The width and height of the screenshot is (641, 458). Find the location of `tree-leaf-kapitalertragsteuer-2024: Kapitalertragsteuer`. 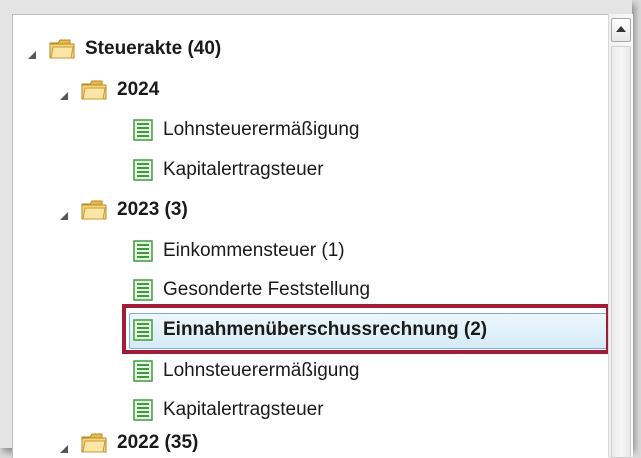

tree-leaf-kapitalertragsteuer-2024: Kapitalertragsteuer is located at coordinates (228, 170).